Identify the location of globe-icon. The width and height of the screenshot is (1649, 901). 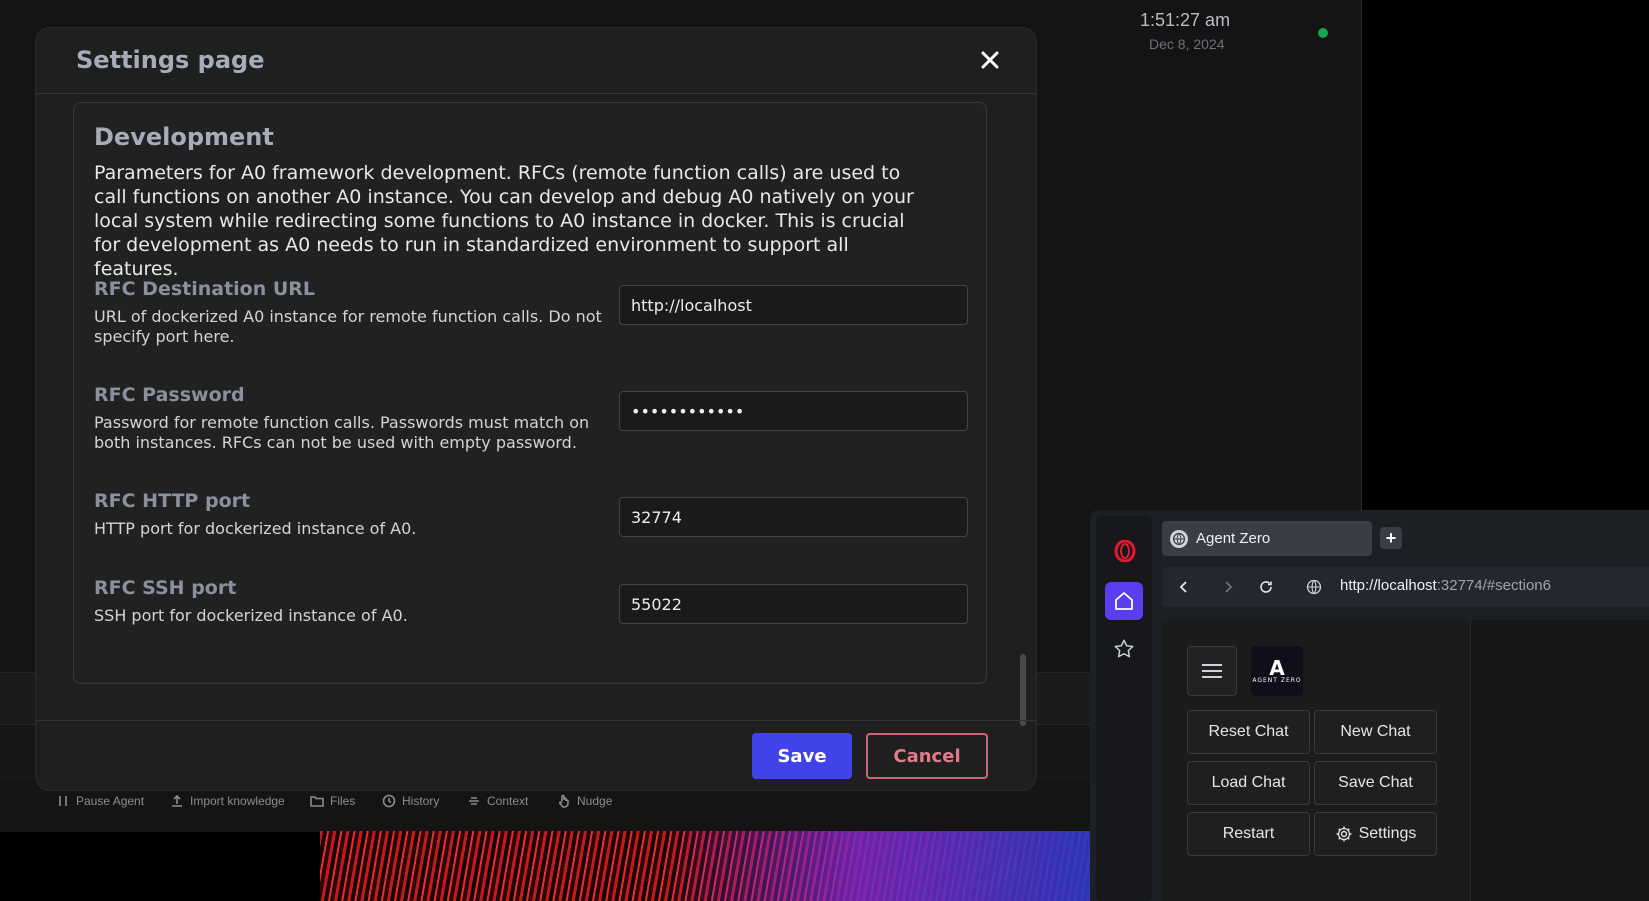
(1179, 538).